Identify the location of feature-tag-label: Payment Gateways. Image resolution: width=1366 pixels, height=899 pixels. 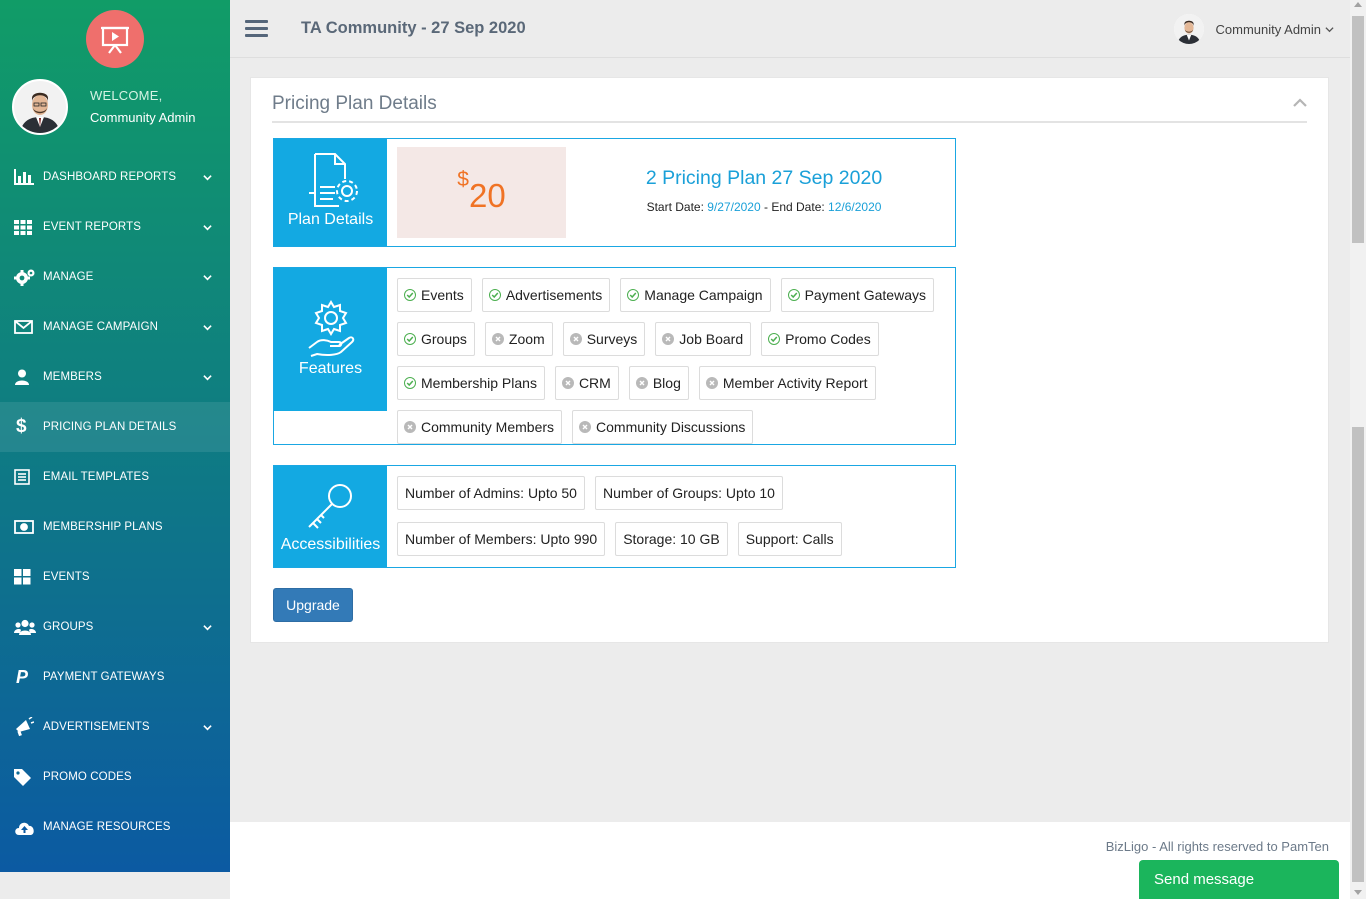
(865, 295).